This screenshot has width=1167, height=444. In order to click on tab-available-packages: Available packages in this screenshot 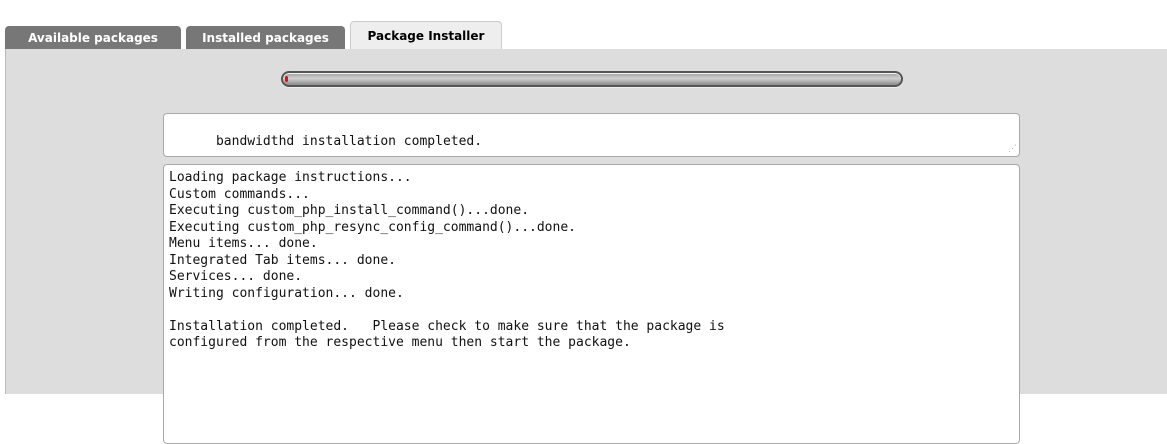, I will do `click(93, 38)`.